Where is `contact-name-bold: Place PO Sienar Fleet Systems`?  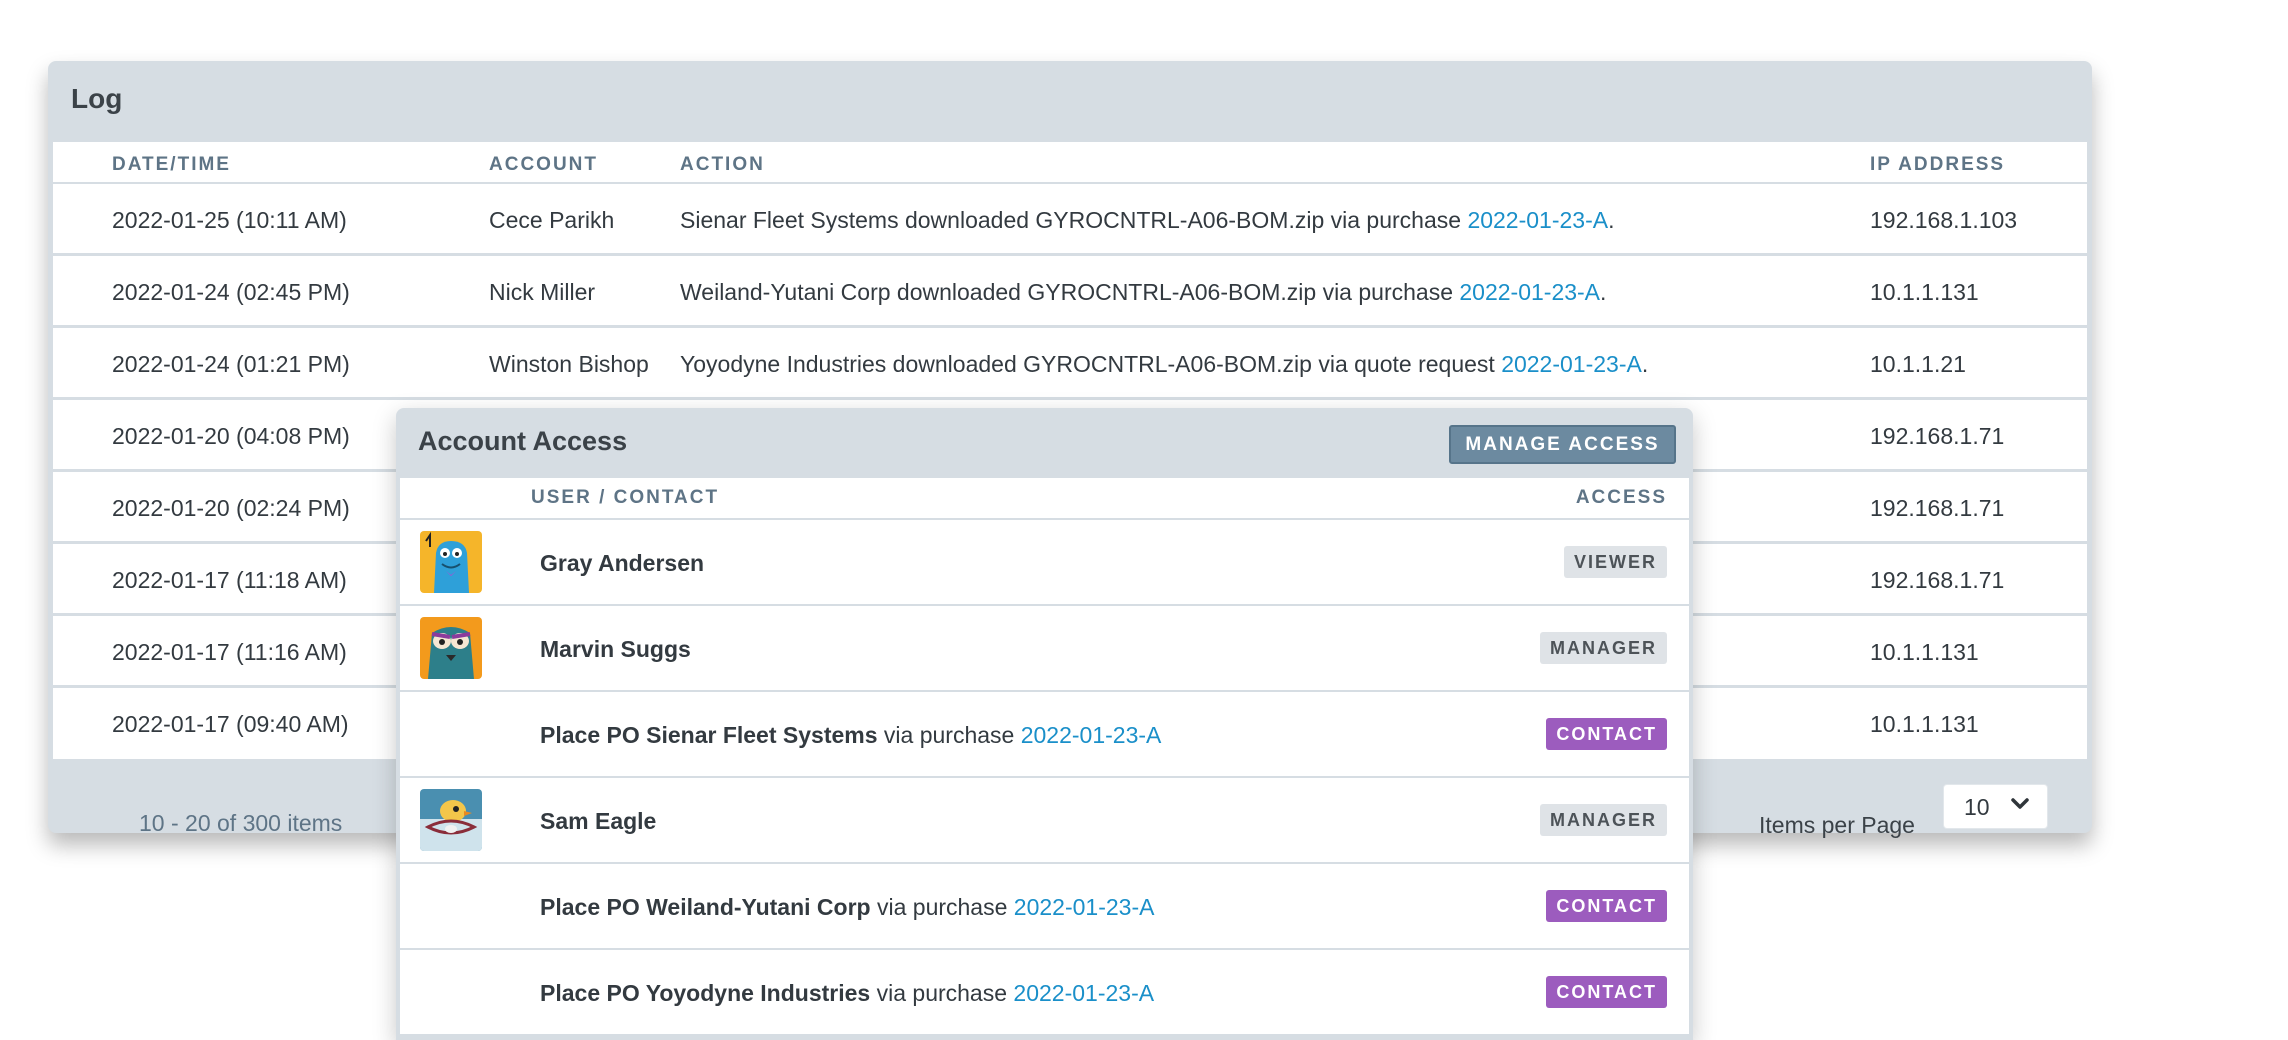
contact-name-bold: Place PO Sienar Fleet Systems is located at coordinates (709, 735).